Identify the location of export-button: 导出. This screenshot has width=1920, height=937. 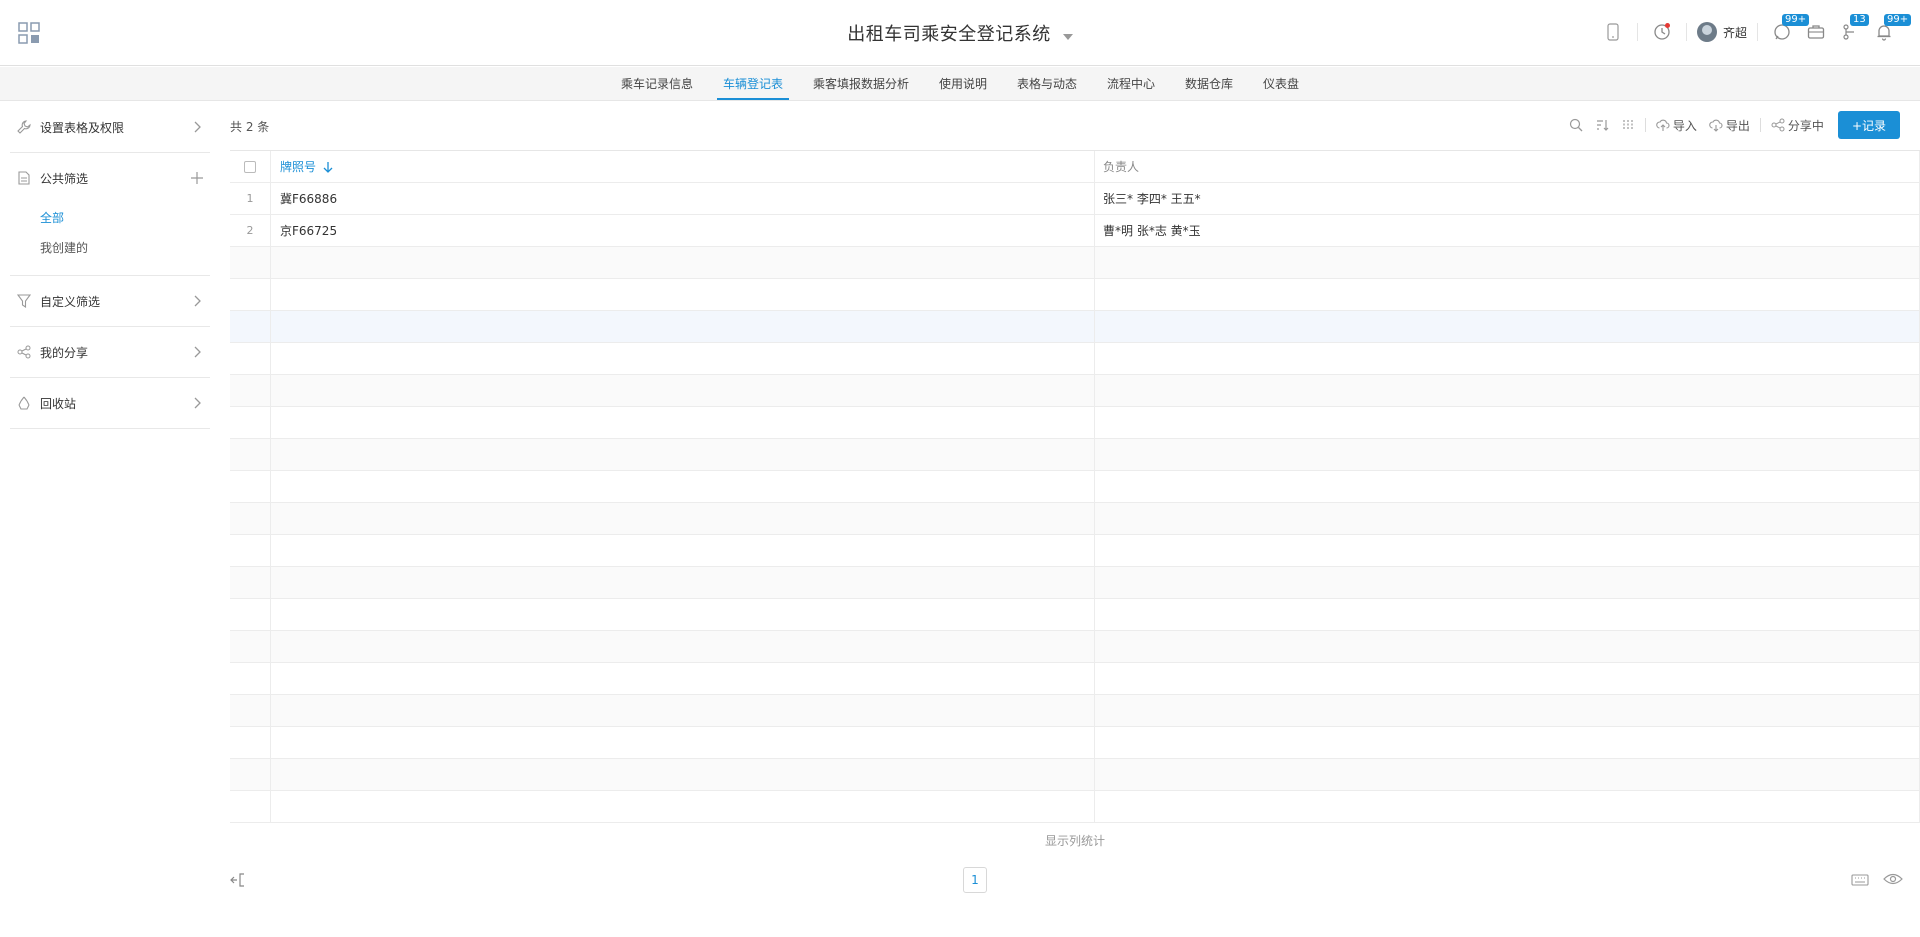
(1729, 125).